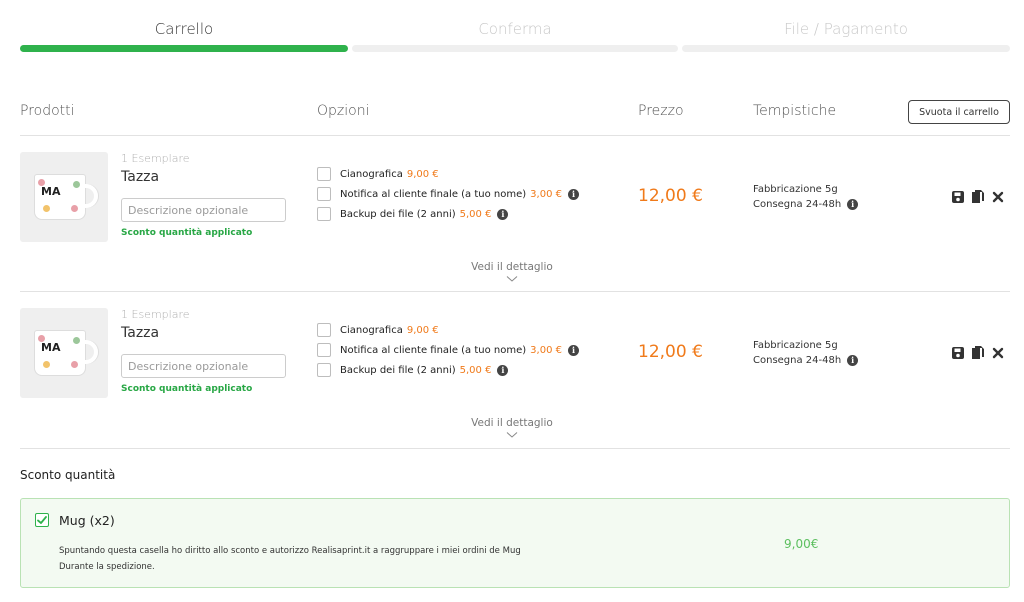 This screenshot has width=1024, height=602. What do you see at coordinates (343, 111) in the screenshot?
I see `column-header-options: Opzioni` at bounding box center [343, 111].